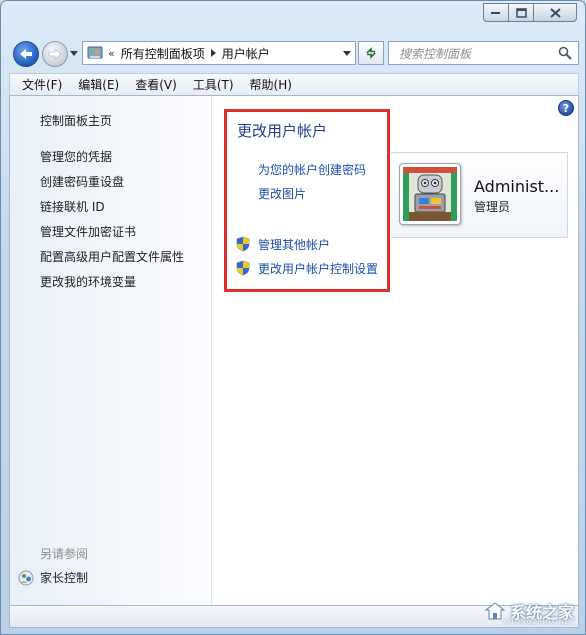 This screenshot has width=586, height=635. I want to click on breadcrumb-separator-icon, so click(213, 53).